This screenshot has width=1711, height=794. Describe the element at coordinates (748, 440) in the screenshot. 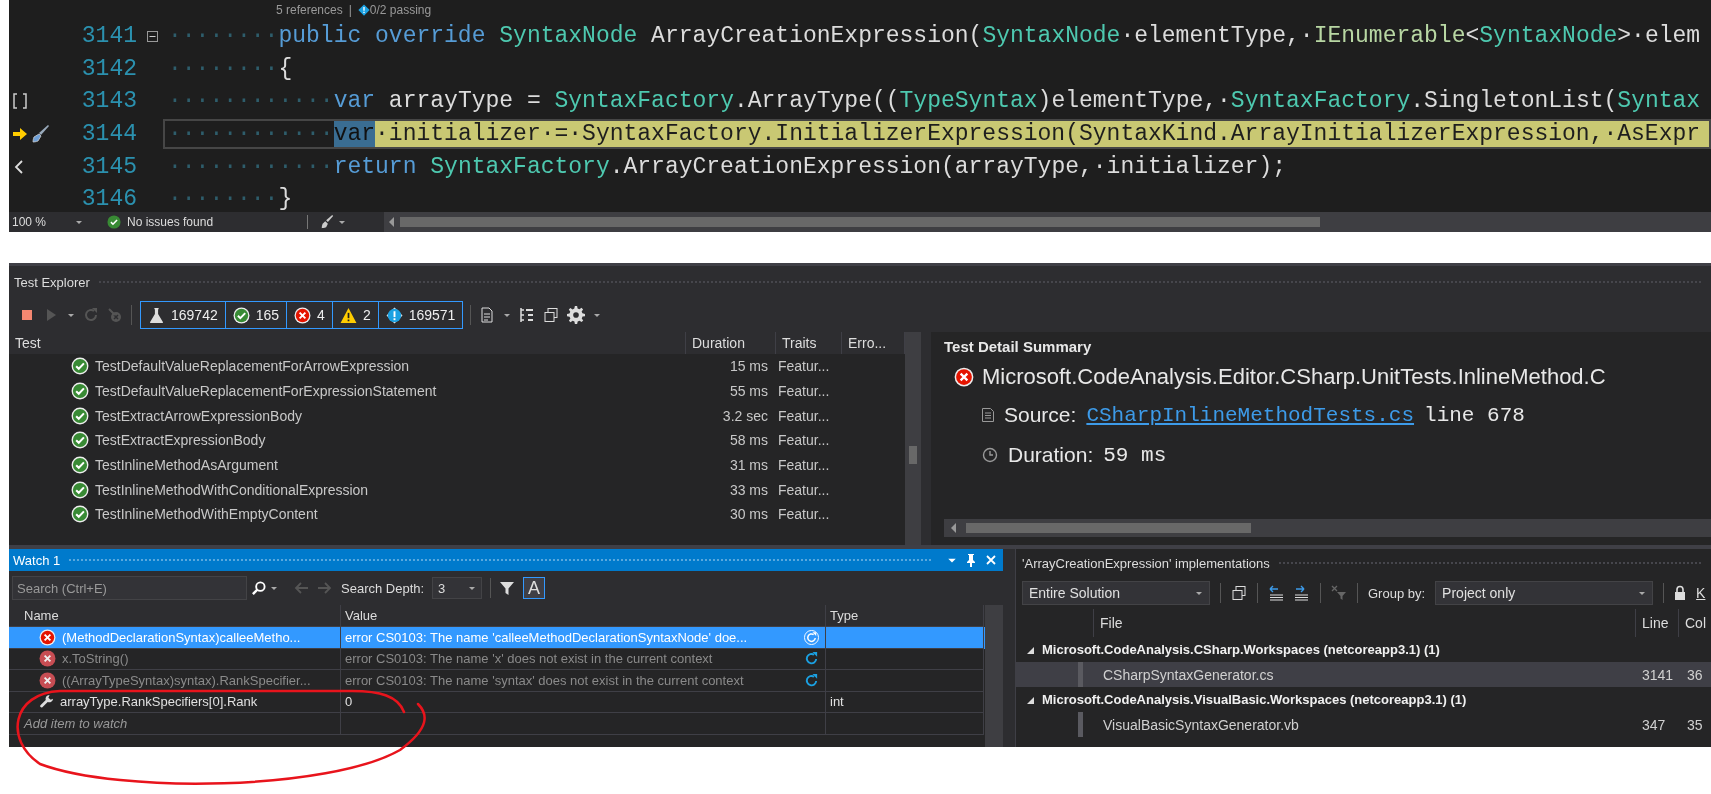

I see `test-duration: 58 ms` at that location.